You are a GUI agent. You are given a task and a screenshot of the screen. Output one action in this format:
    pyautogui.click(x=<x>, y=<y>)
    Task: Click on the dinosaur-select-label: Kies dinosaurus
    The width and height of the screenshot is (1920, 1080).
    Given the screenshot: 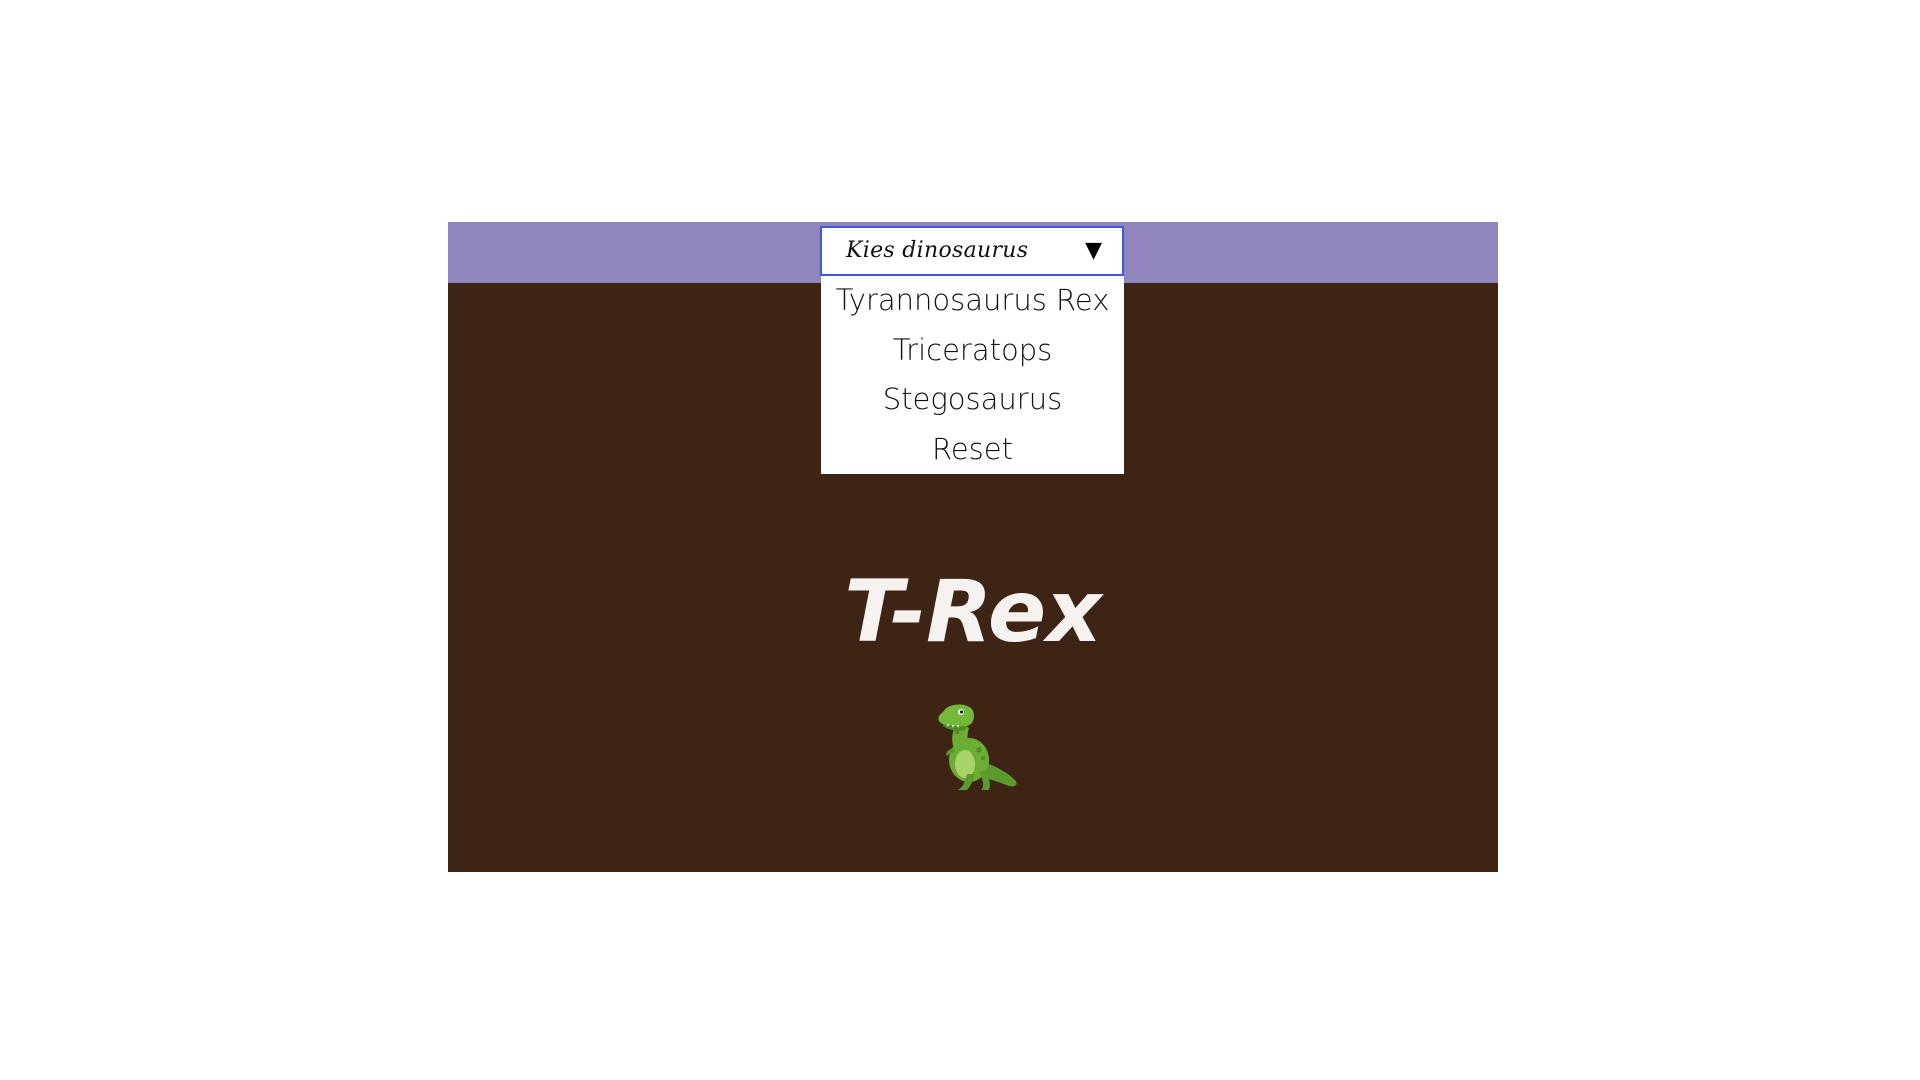 What is the action you would take?
    pyautogui.click(x=937, y=250)
    